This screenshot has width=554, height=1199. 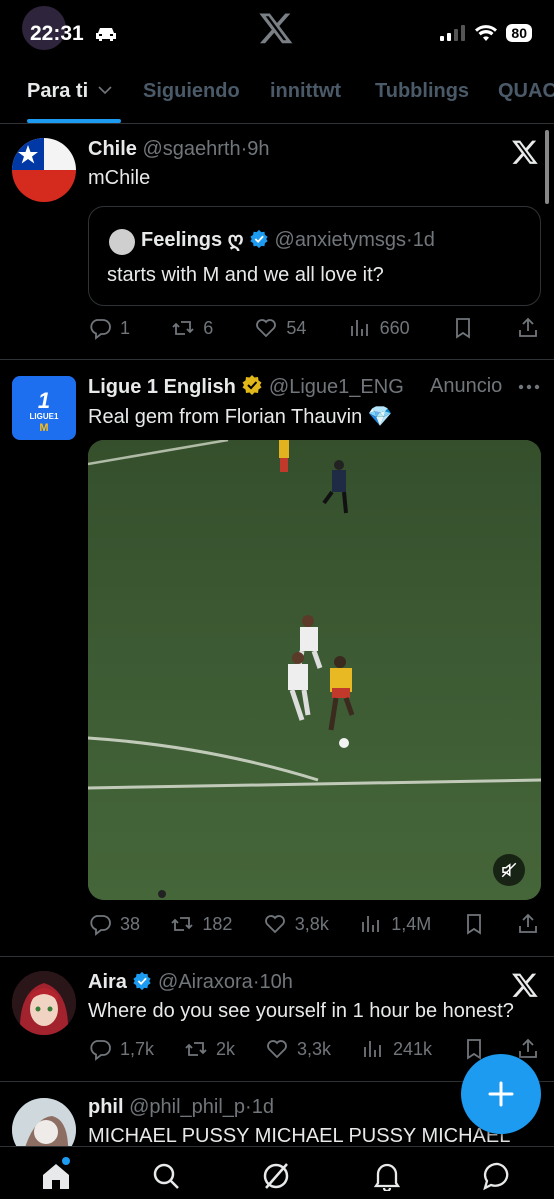 I want to click on views-button: 660, so click(x=379, y=328).